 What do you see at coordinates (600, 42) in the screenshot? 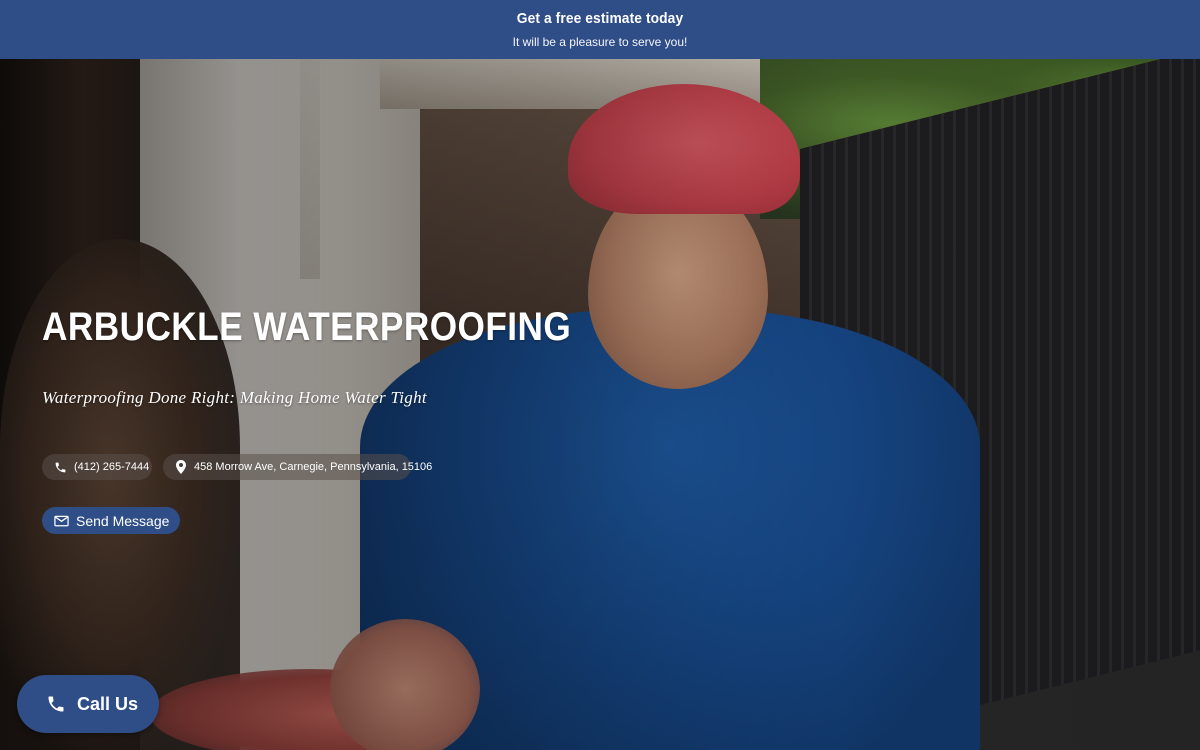
I see `promo-subtitle: It will be a pleasure to serve you!` at bounding box center [600, 42].